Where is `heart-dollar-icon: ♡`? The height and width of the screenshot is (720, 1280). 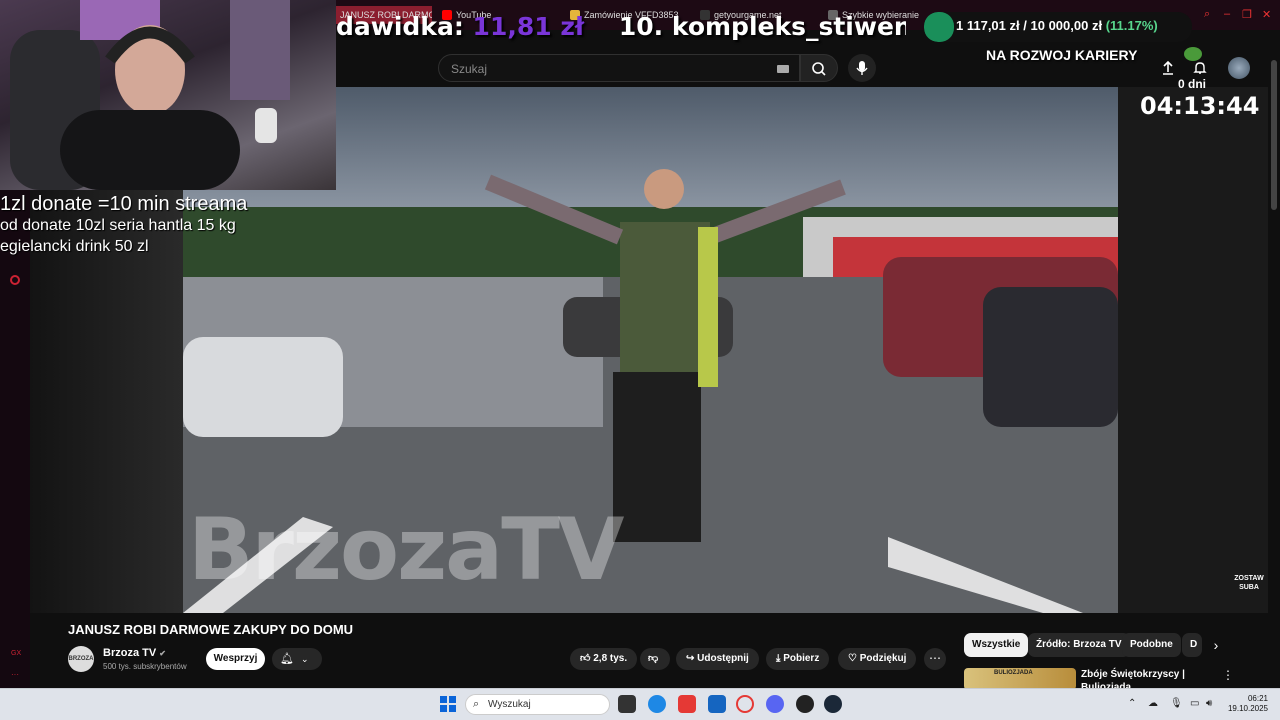 heart-dollar-icon: ♡ is located at coordinates (852, 658).